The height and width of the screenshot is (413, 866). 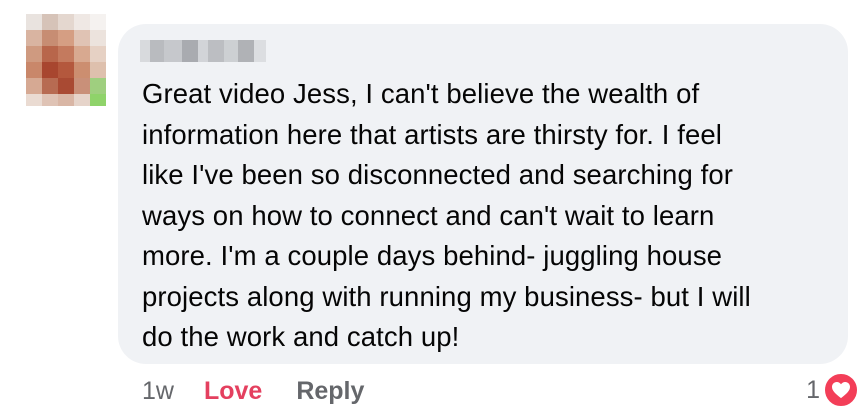 I want to click on comment-actions: 1w Love Reply, so click(x=253, y=391).